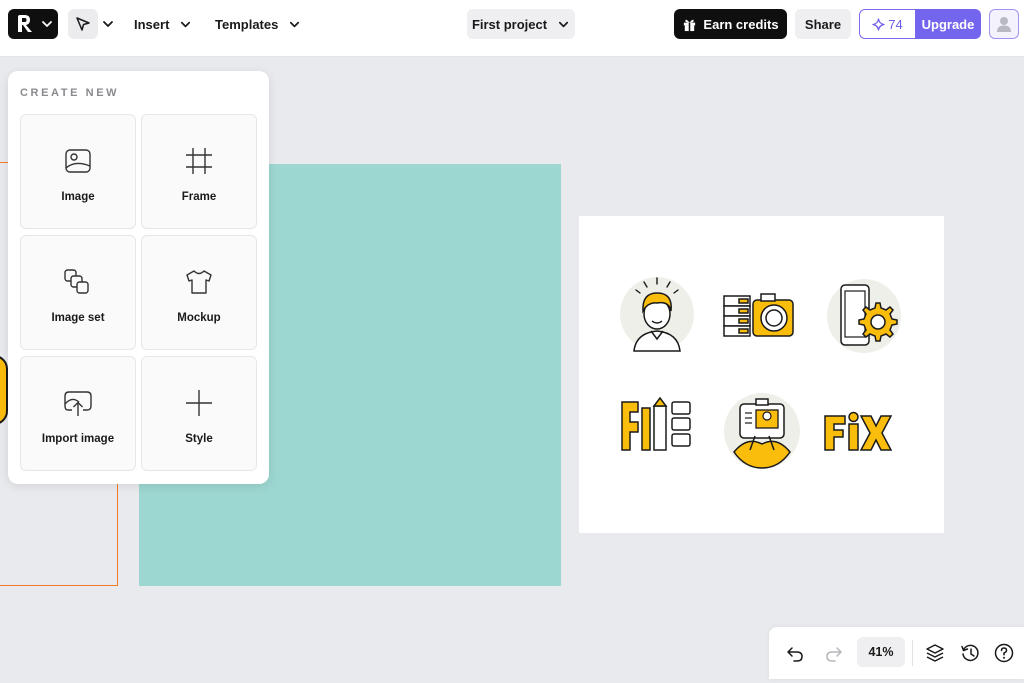  I want to click on tile-label: Frame, so click(199, 197).